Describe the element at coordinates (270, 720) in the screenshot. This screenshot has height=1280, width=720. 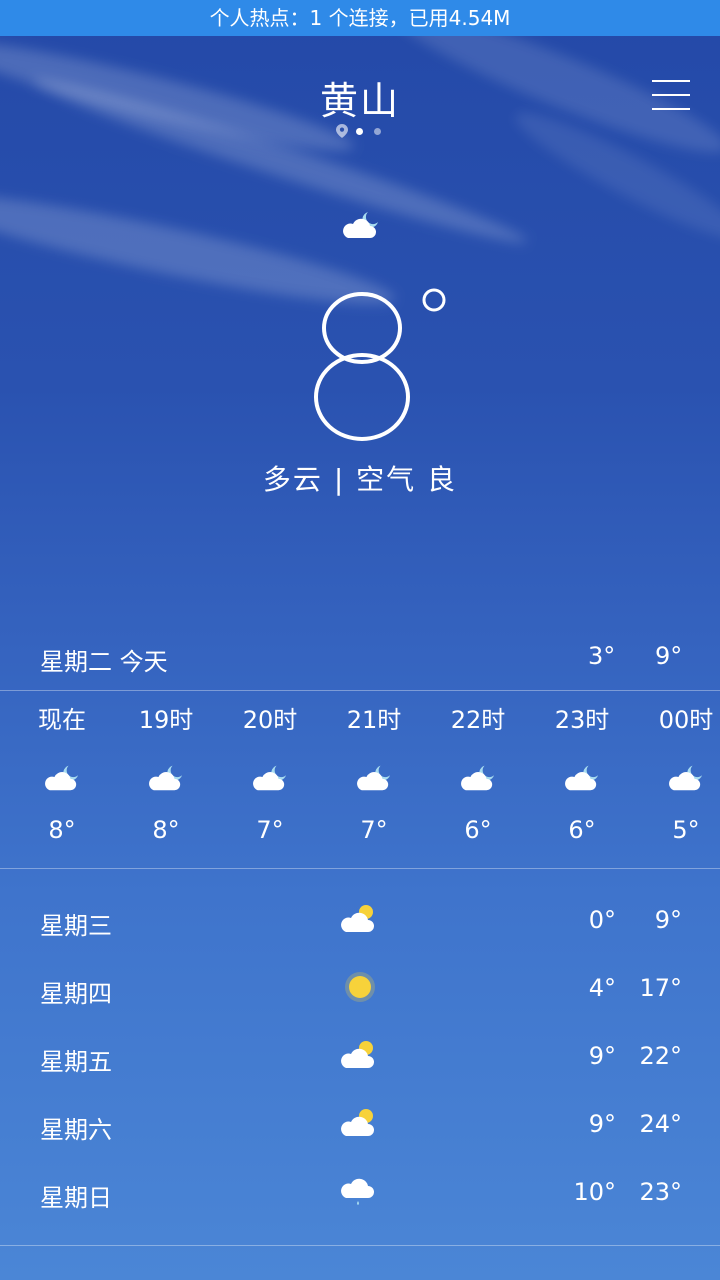
I see `hour-time: 20时` at that location.